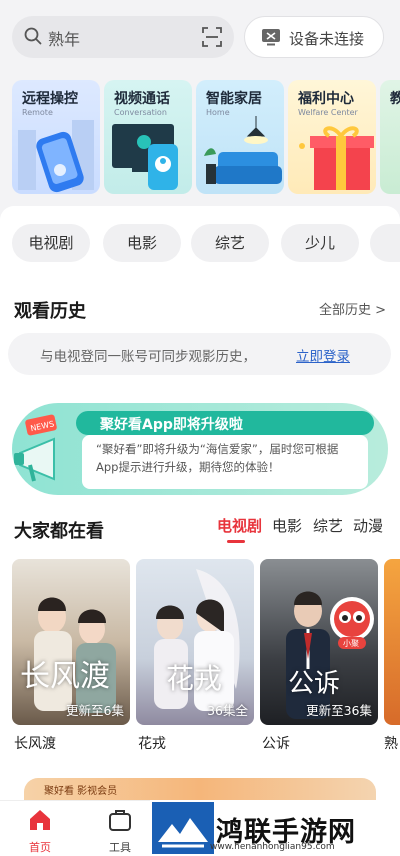 Image resolution: width=400 pixels, height=856 pixels. Describe the element at coordinates (50, 311) in the screenshot. I see `history-title: 观看历史` at that location.